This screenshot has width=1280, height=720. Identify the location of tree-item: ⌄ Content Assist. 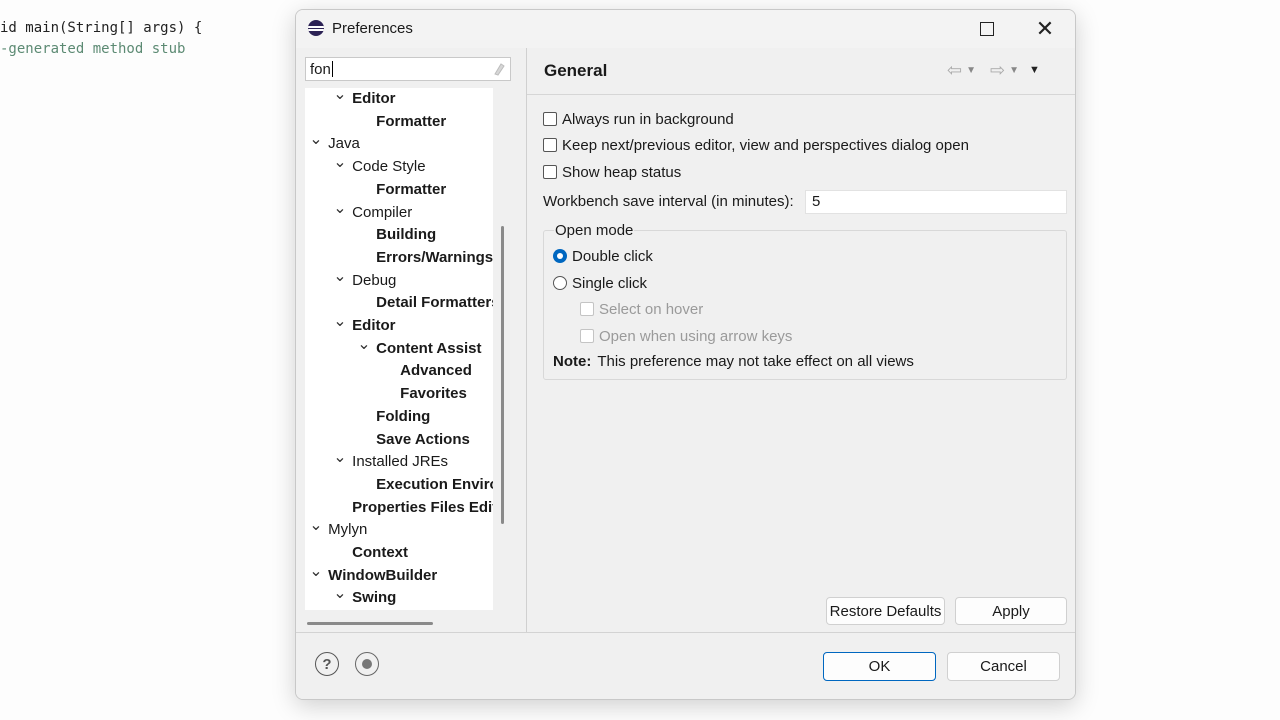
(418, 348).